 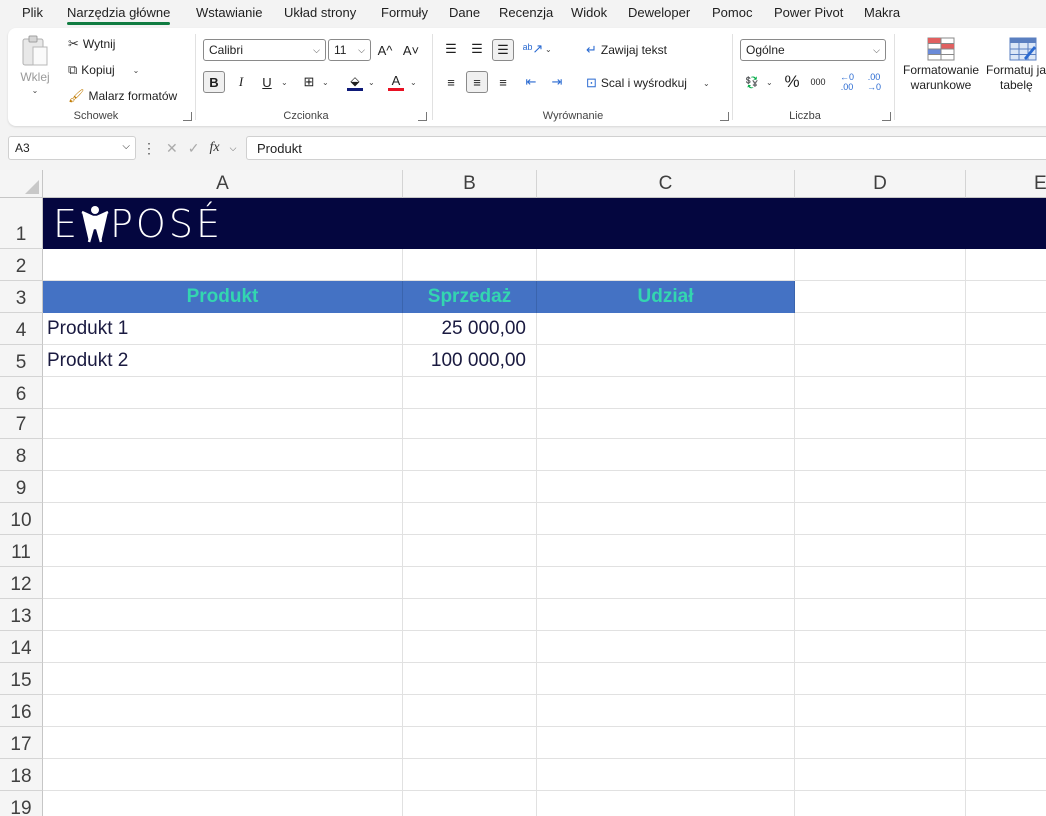 I want to click on italic-button: I, so click(x=241, y=82).